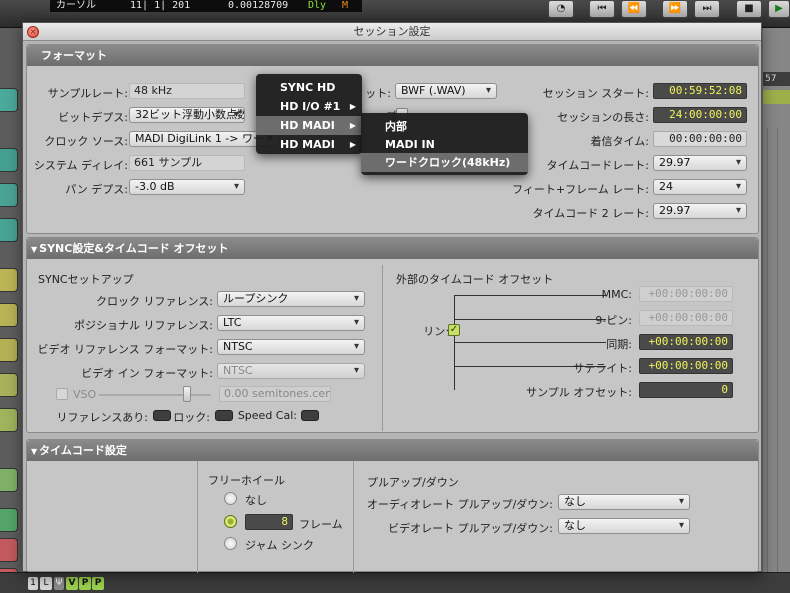 This screenshot has height=593, width=790. Describe the element at coordinates (275, 394) in the screenshot. I see `vso-value-field: 0.00 semitones.cents` at that location.